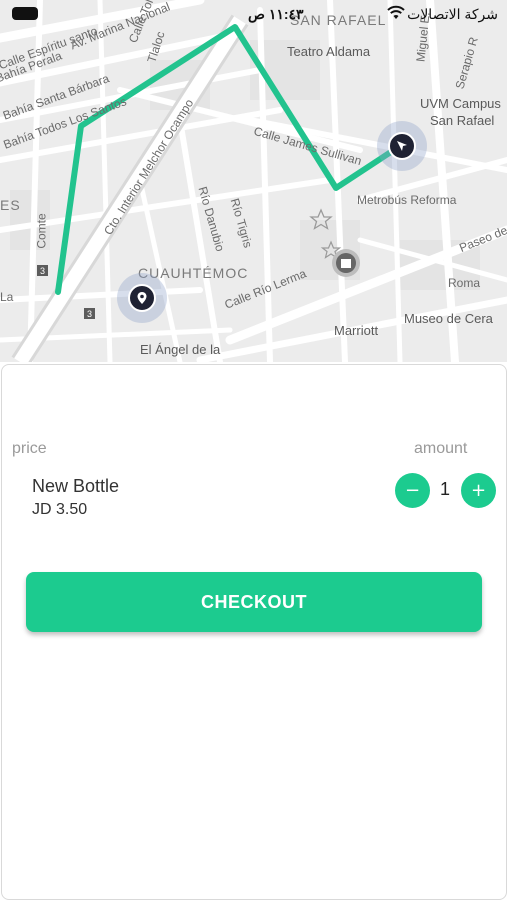 This screenshot has height=900, width=507. Describe the element at coordinates (180, 349) in the screenshot. I see `map-label-angel: El Ángel de la` at that location.